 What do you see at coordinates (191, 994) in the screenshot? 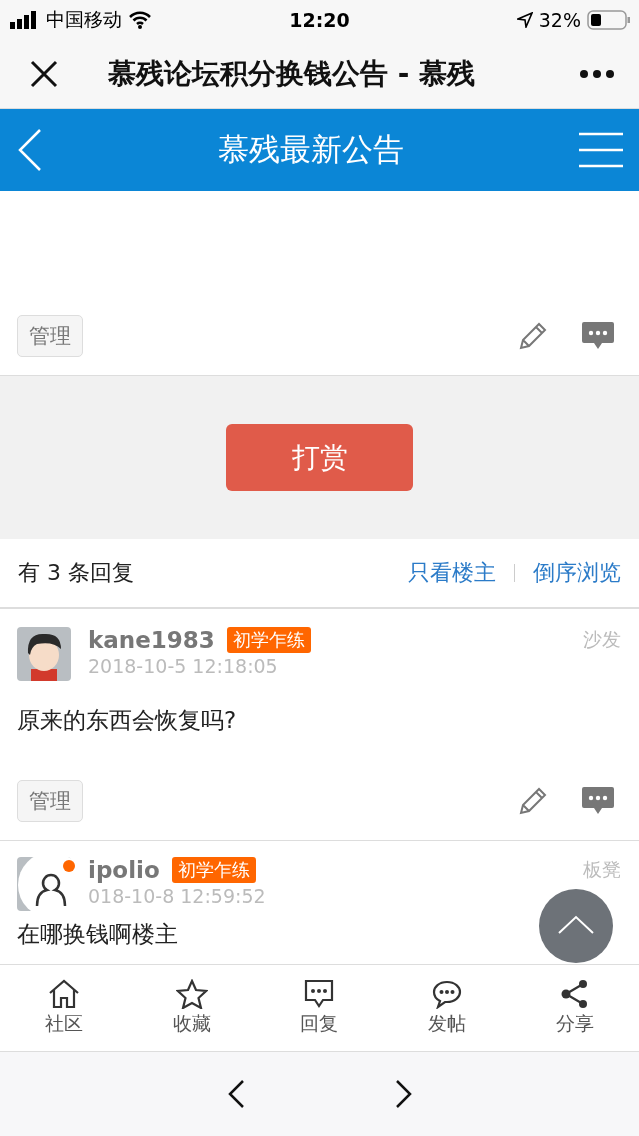
I see `star-icon` at bounding box center [191, 994].